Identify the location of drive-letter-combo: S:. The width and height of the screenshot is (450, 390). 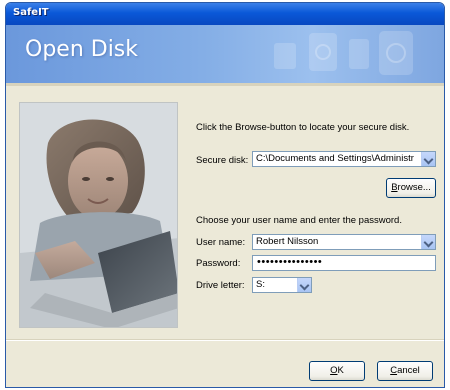
(282, 285).